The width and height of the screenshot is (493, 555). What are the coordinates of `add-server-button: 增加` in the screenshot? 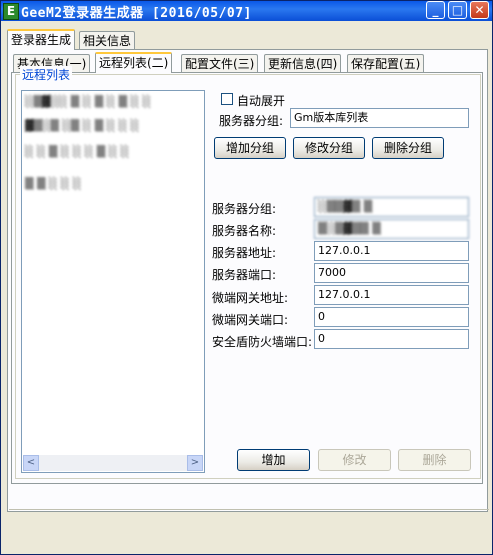 It's located at (273, 460).